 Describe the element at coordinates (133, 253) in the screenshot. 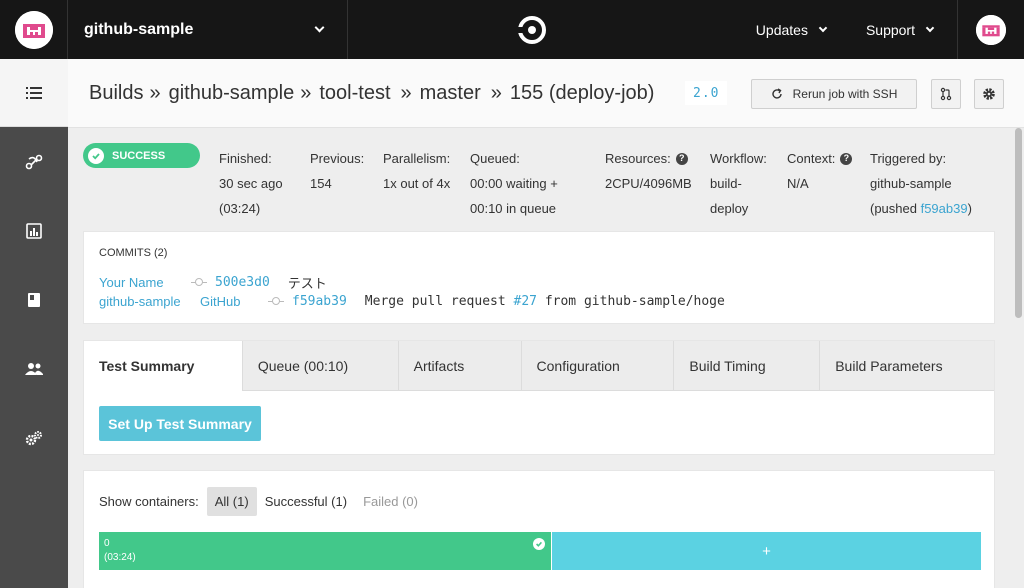

I see `commits-title: COMMITS (2)` at that location.